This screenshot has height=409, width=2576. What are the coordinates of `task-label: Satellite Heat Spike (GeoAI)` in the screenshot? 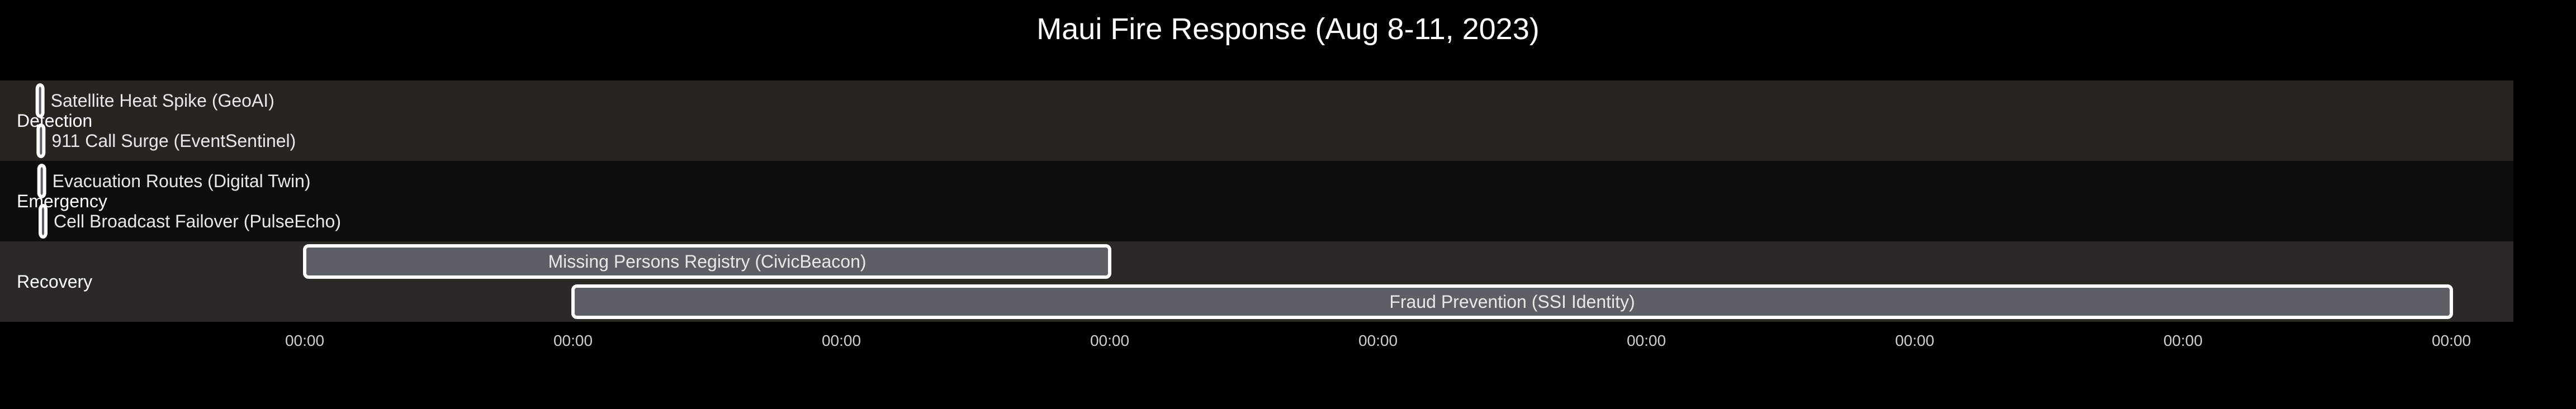 It's located at (162, 101).